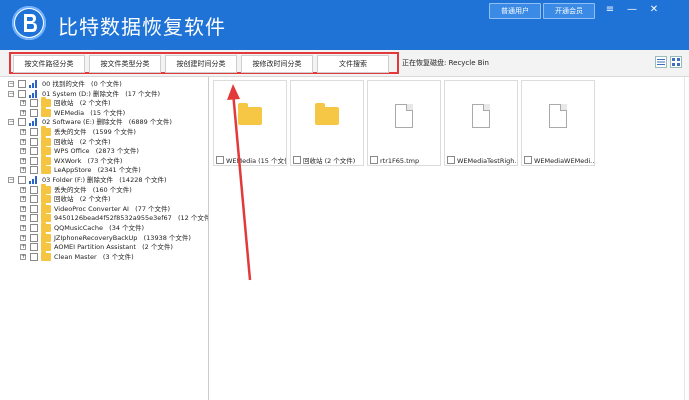  I want to click on vip-button: 开通会员, so click(569, 11).